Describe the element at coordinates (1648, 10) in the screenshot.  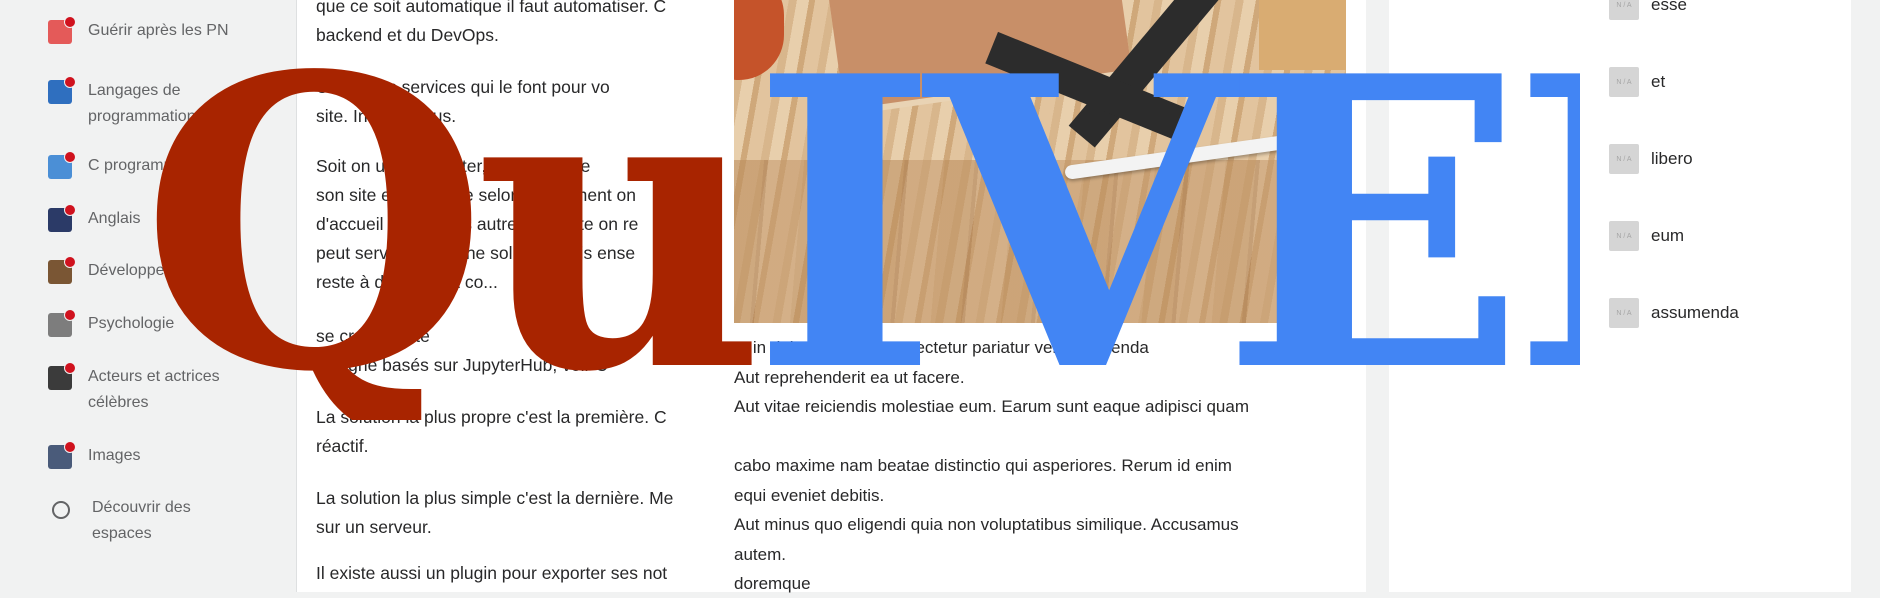
I see `related-topic: N / A esse` at that location.